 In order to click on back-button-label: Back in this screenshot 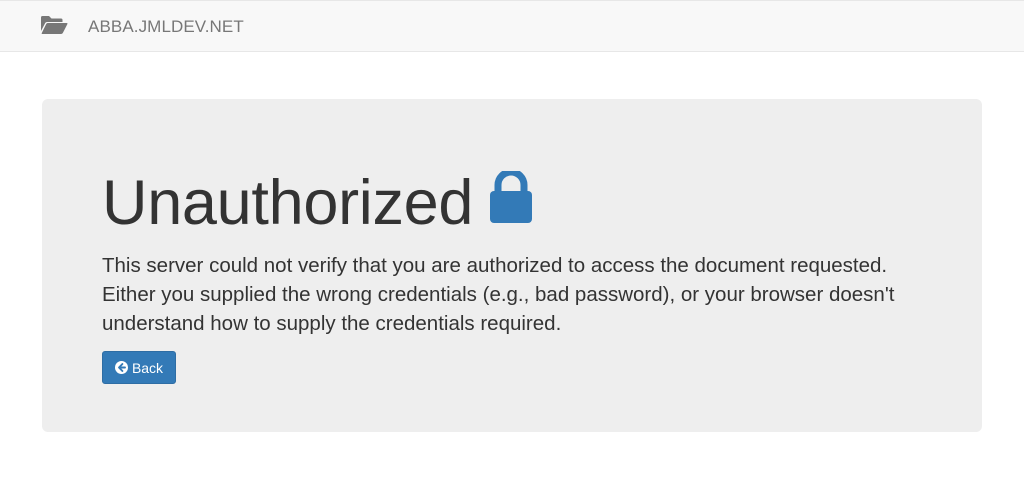, I will do `click(147, 367)`.